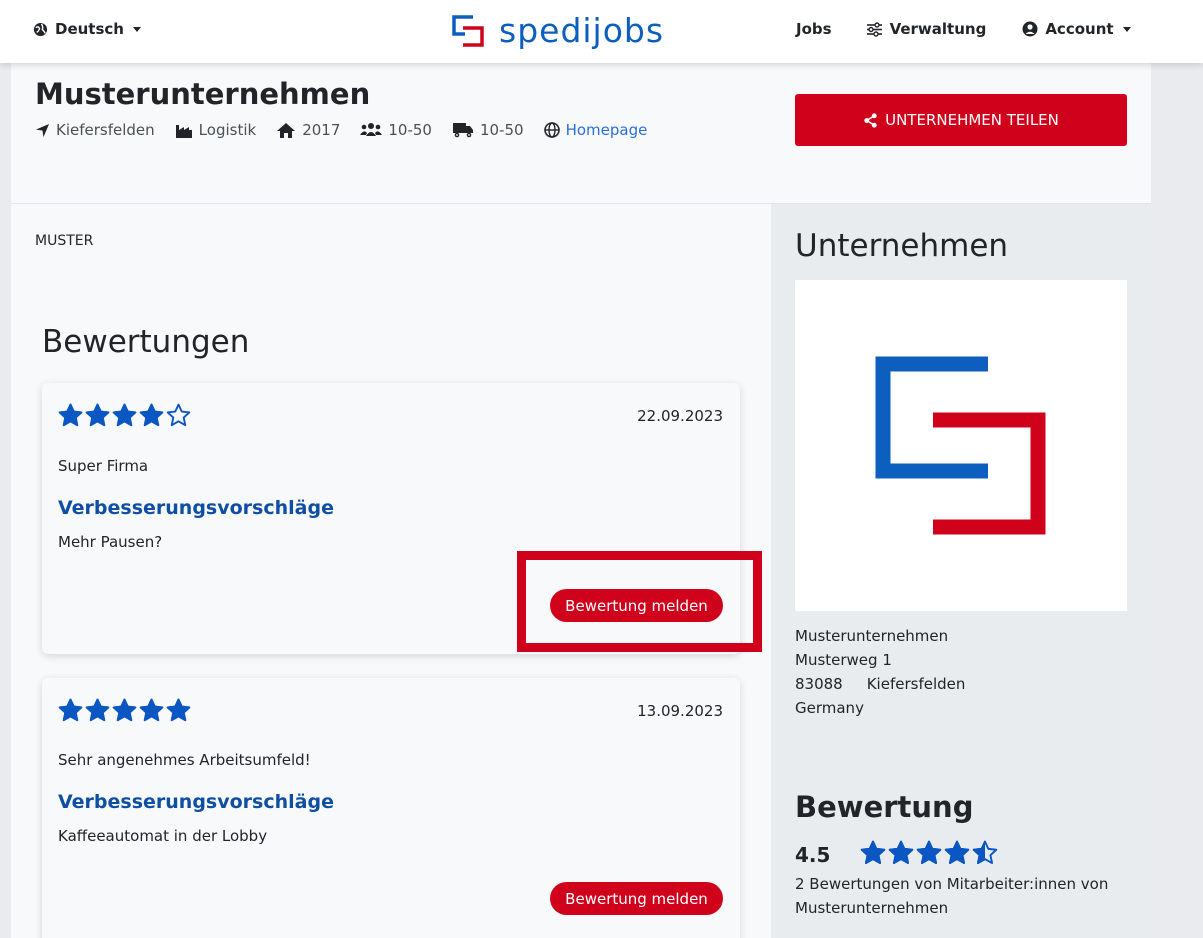 The height and width of the screenshot is (938, 1203). What do you see at coordinates (680, 416) in the screenshot?
I see `review-date: 22.09.2023` at bounding box center [680, 416].